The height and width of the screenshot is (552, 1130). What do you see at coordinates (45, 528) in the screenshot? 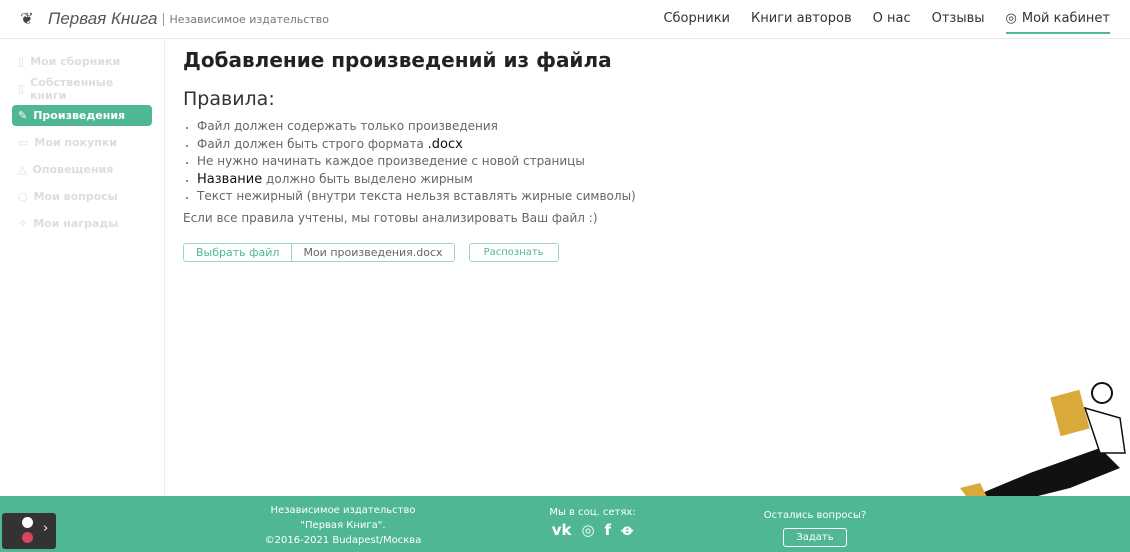
I see `chevron-right-icon: ›` at bounding box center [45, 528].